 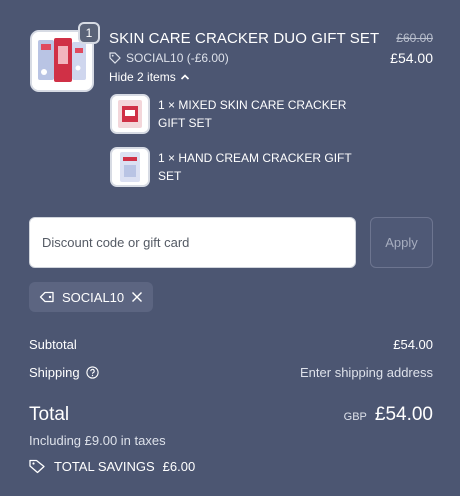 I want to click on quantity-badge: 1, so click(x=89, y=33).